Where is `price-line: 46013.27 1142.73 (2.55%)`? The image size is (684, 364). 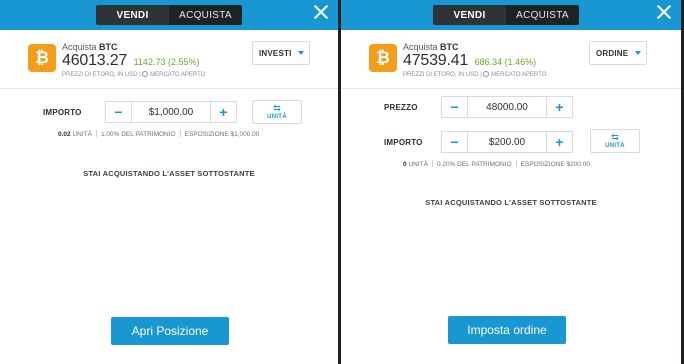
price-line: 46013.27 1142.73 (2.55%) is located at coordinates (162, 61).